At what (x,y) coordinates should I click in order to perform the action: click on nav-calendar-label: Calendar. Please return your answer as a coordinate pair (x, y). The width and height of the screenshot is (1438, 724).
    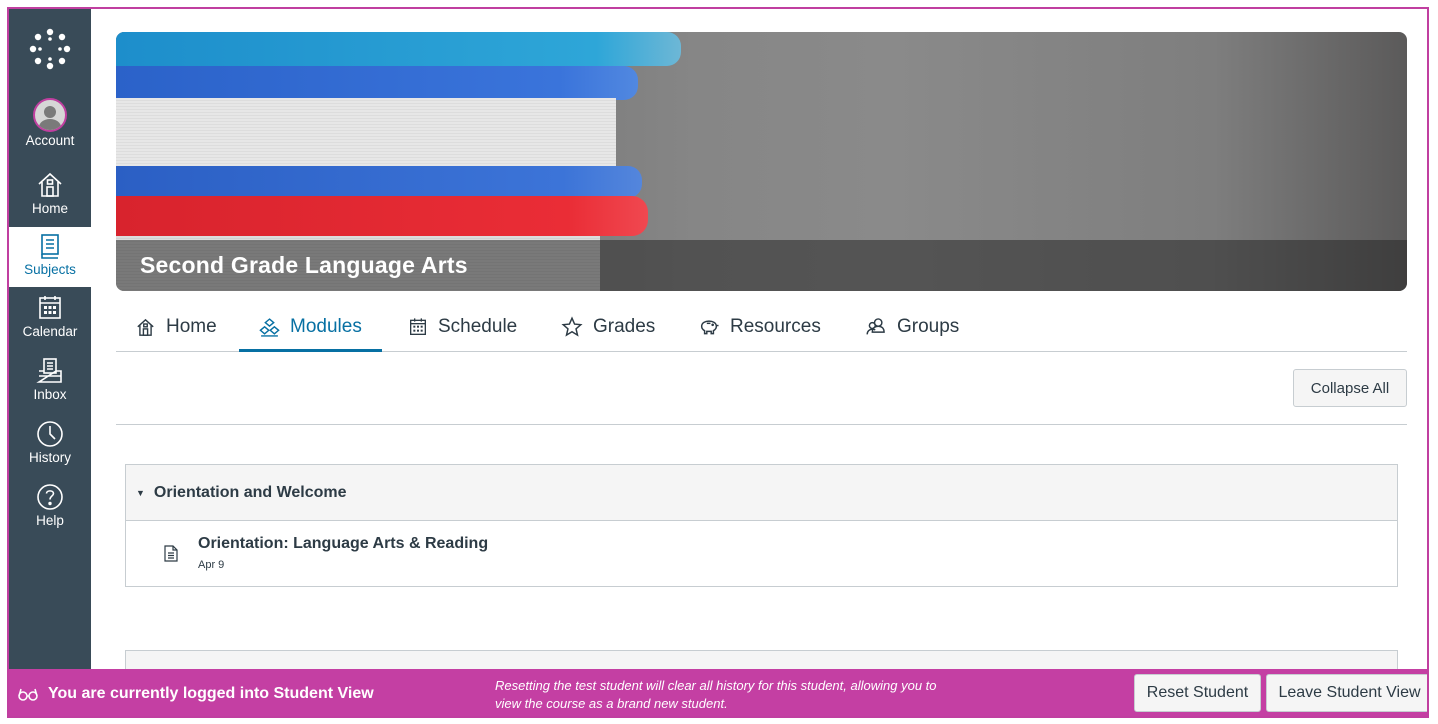
    Looking at the image, I should click on (50, 331).